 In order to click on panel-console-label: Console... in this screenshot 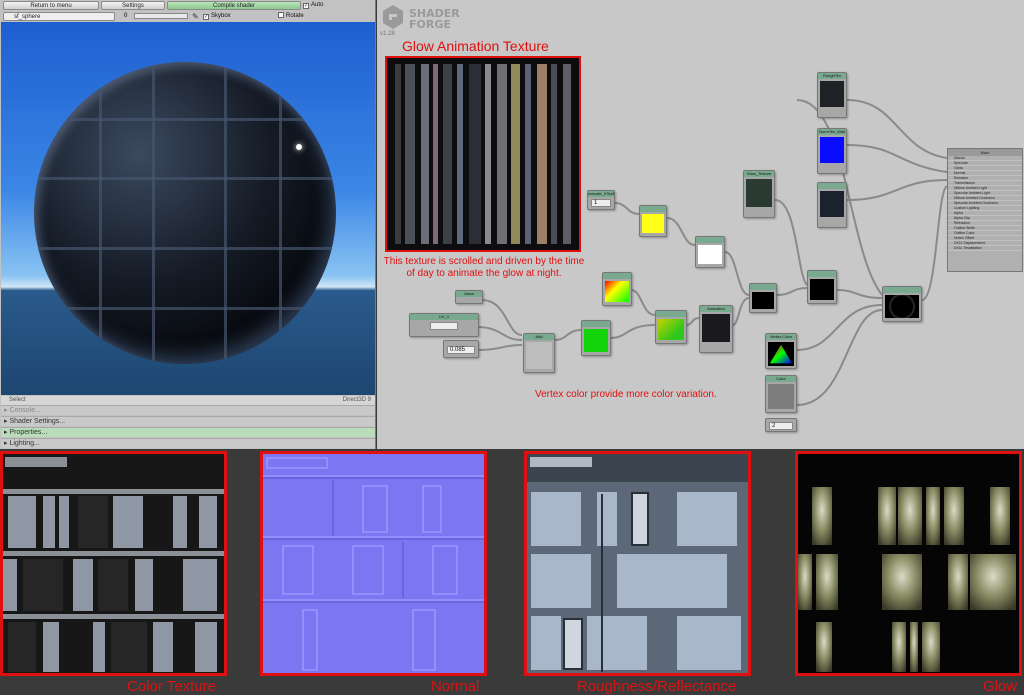, I will do `click(25, 410)`.